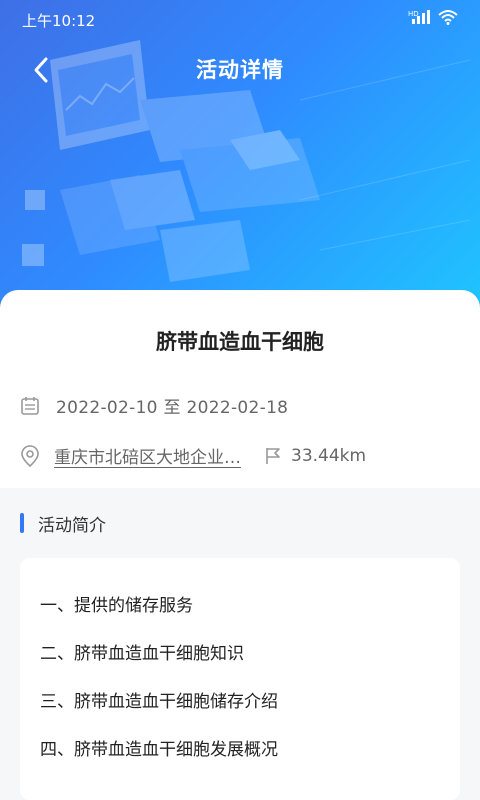  I want to click on distance: 33.44km, so click(315, 456).